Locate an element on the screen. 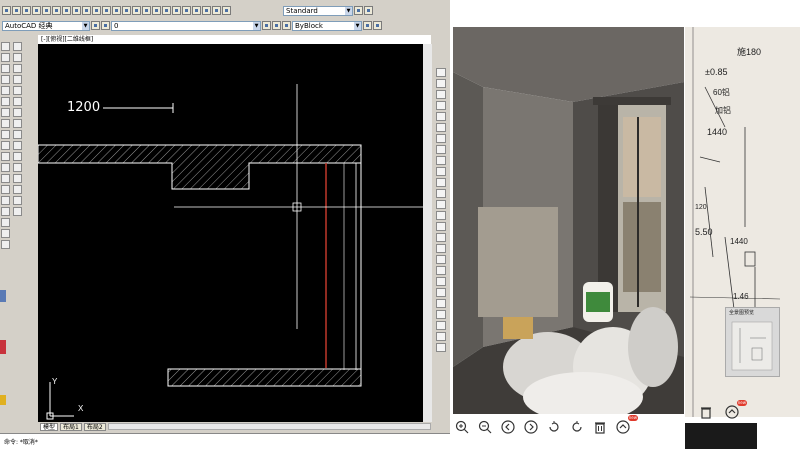 Image resolution: width=800 pixels, height=449 pixels. point-icon is located at coordinates (5, 189).